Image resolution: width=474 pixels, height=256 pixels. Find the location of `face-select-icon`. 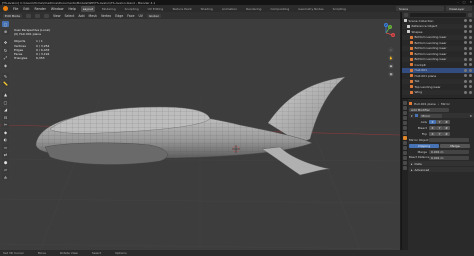

face-select-icon is located at coordinates (46, 15).